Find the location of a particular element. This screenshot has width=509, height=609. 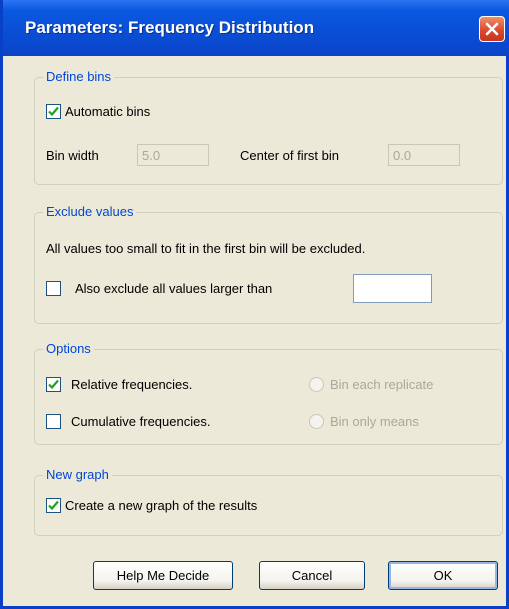

relative-frequencies-label: Relative frequencies. is located at coordinates (131, 384).